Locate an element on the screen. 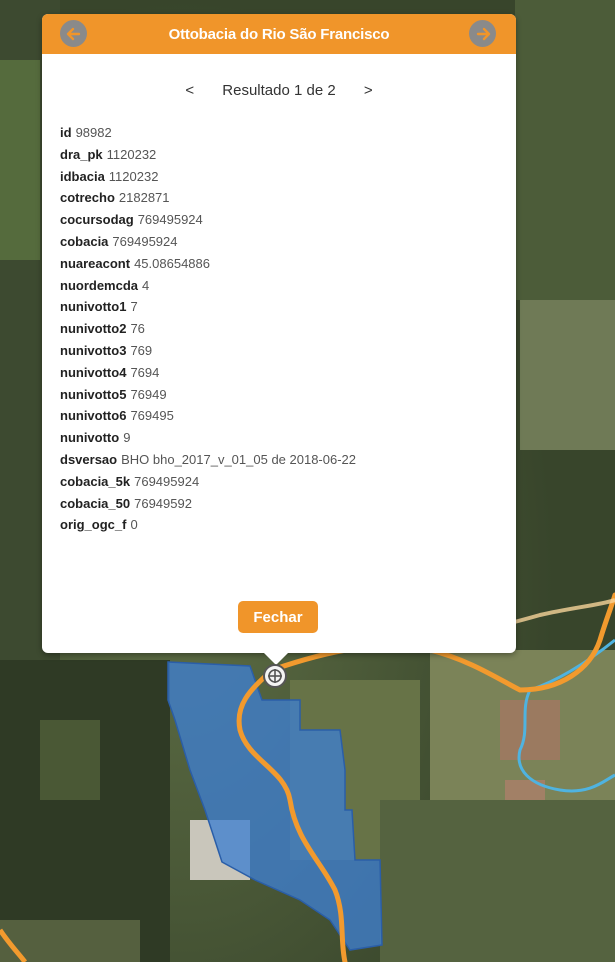 This screenshot has height=962, width=615. attribute-value: 7 is located at coordinates (134, 307).